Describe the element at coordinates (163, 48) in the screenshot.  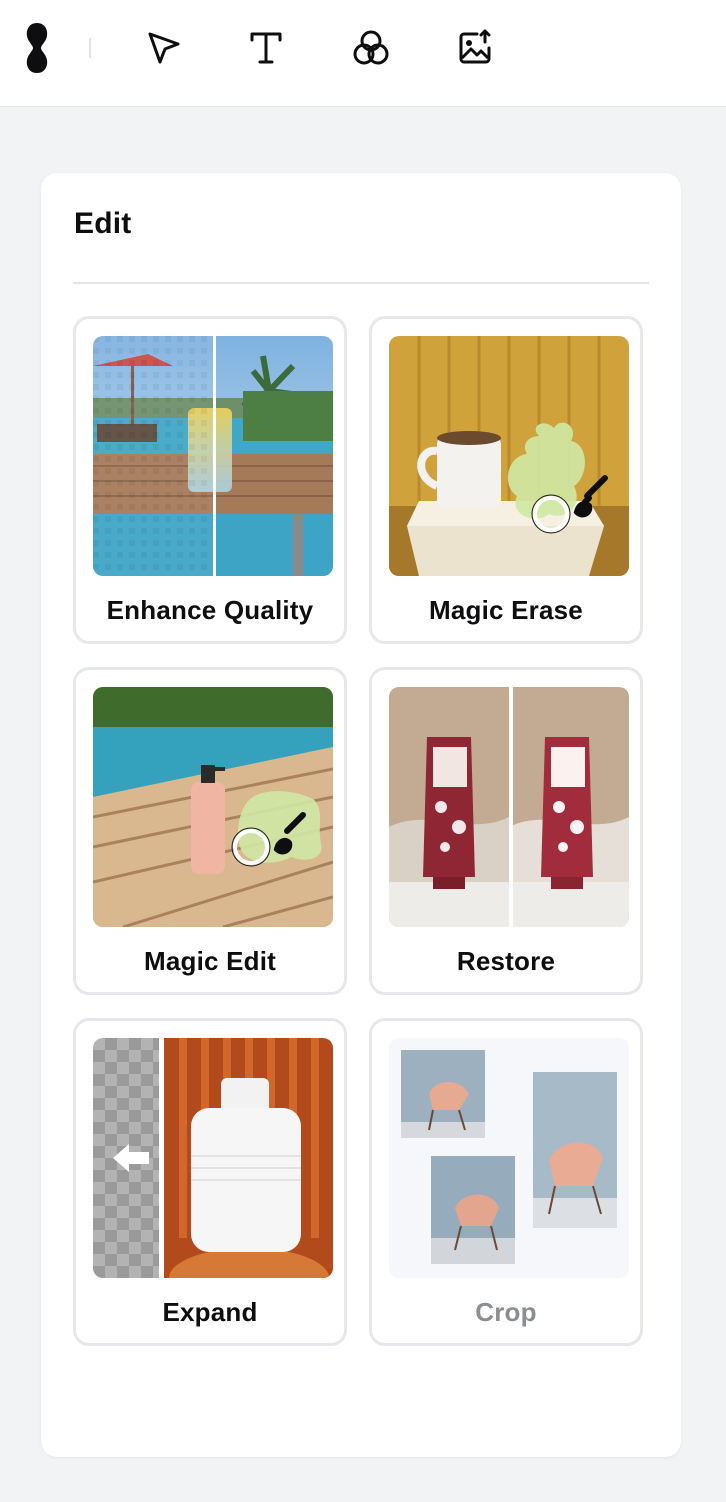
I see `select-pointer-icon` at that location.